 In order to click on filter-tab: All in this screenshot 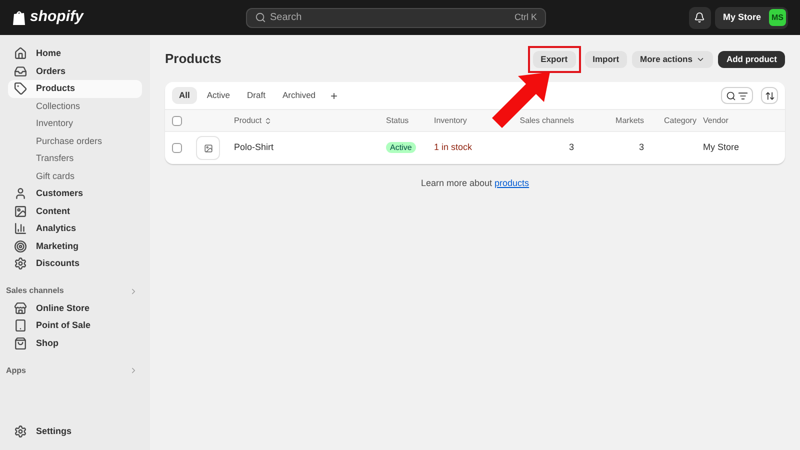, I will do `click(184, 95)`.